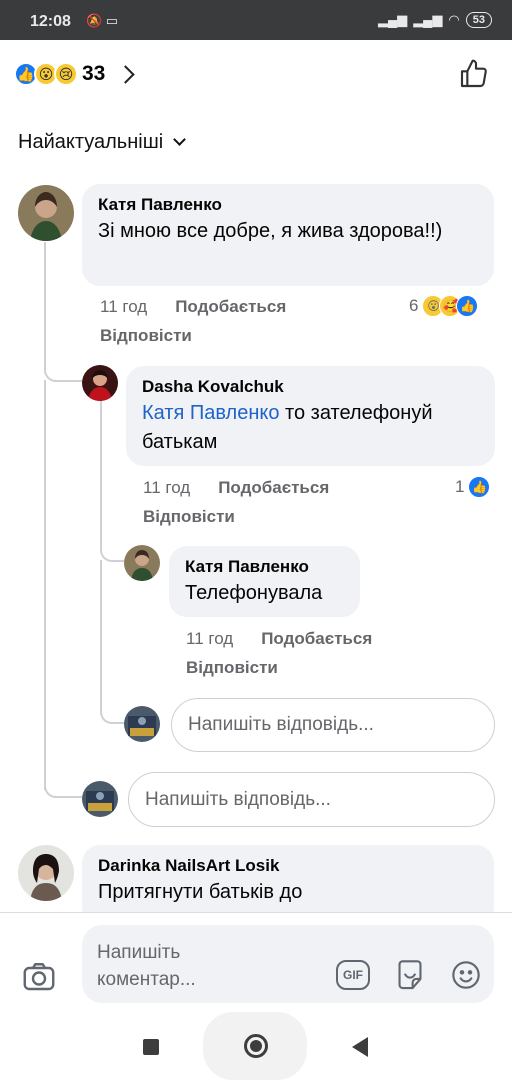  I want to click on sticker-button, so click(410, 975).